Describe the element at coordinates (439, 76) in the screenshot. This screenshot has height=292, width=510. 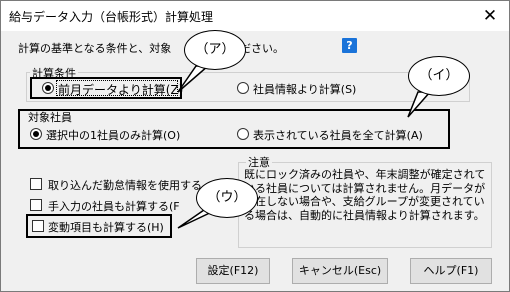
I see `callout-i: （イ）` at that location.